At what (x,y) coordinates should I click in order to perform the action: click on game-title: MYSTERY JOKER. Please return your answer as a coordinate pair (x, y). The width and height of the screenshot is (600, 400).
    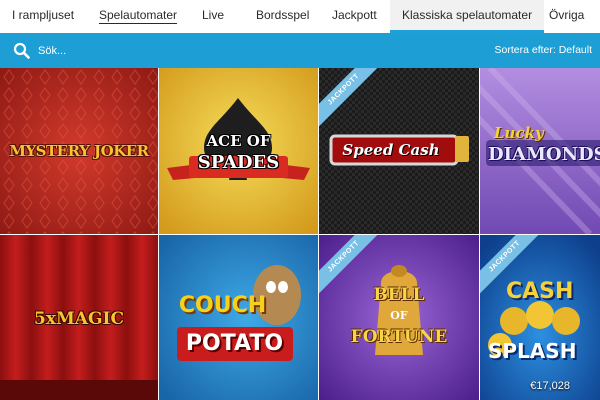
    Looking at the image, I should click on (79, 151).